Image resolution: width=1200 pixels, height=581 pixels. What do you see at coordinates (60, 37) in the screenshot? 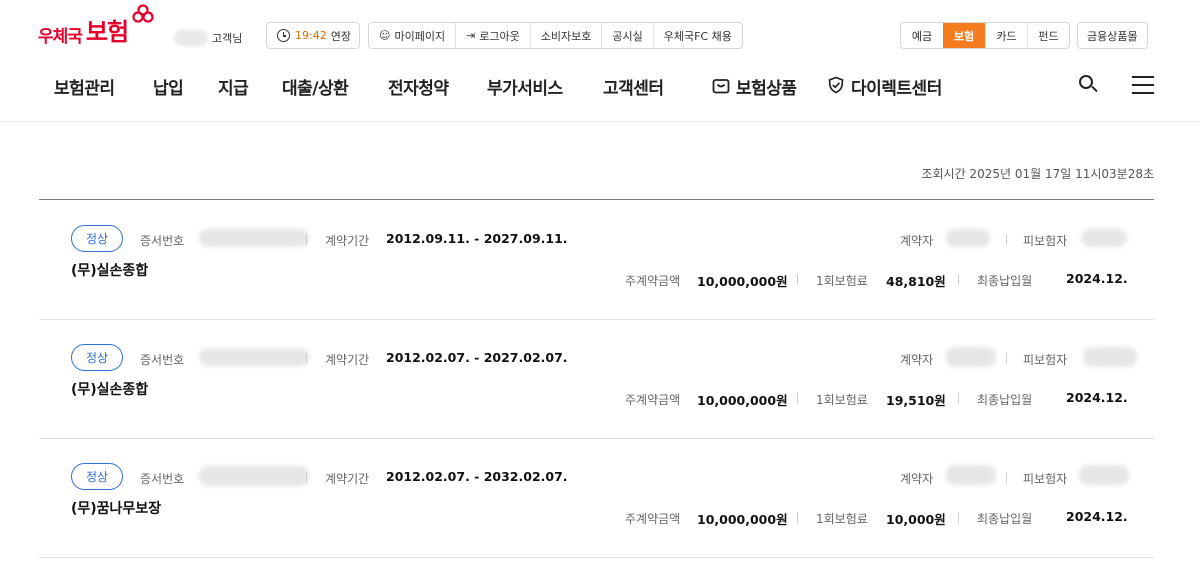
I see `brand-name-small: 우체국` at bounding box center [60, 37].